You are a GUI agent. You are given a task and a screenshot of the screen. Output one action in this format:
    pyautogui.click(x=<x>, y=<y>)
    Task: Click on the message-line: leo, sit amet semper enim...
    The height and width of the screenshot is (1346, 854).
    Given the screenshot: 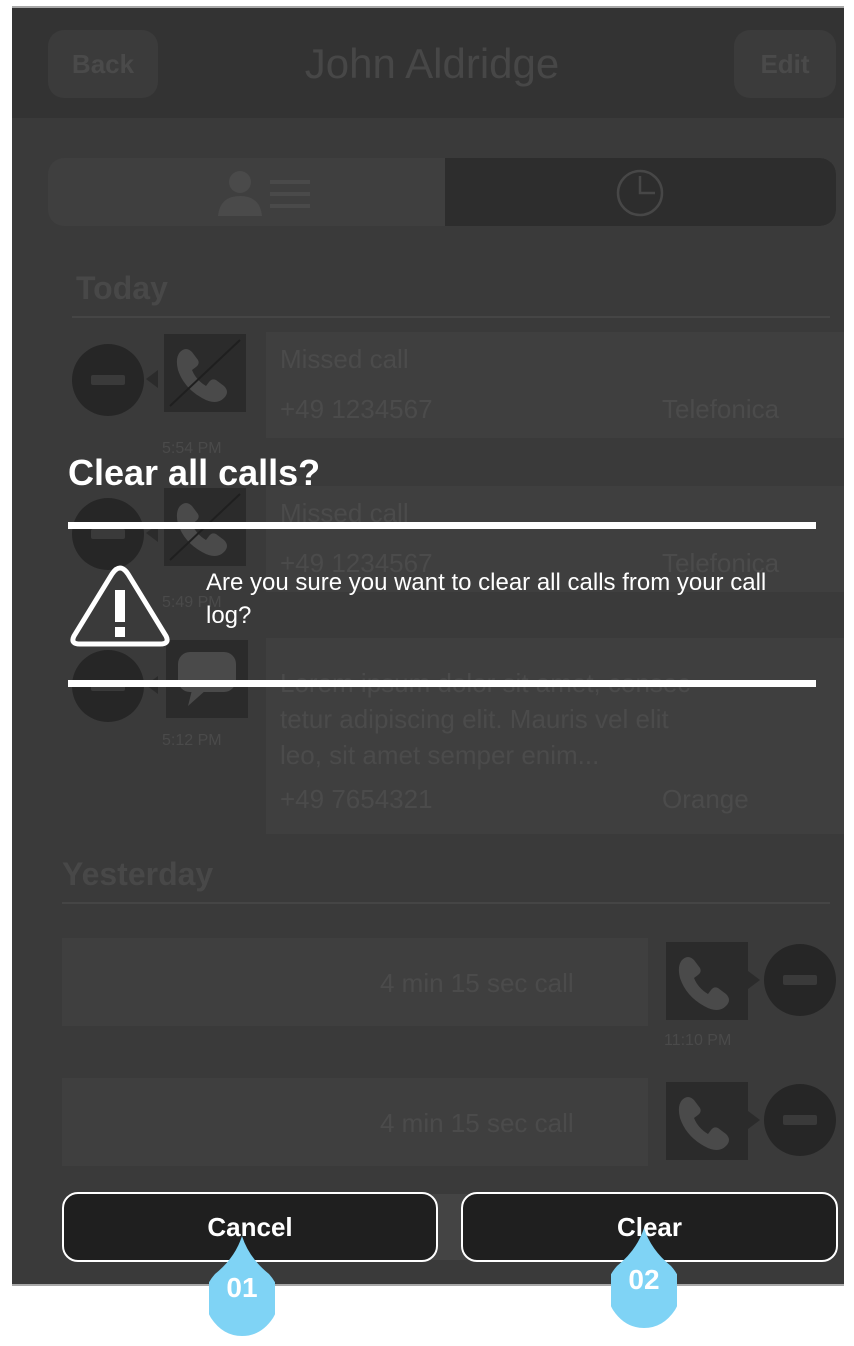 What is the action you would take?
    pyautogui.click(x=440, y=755)
    